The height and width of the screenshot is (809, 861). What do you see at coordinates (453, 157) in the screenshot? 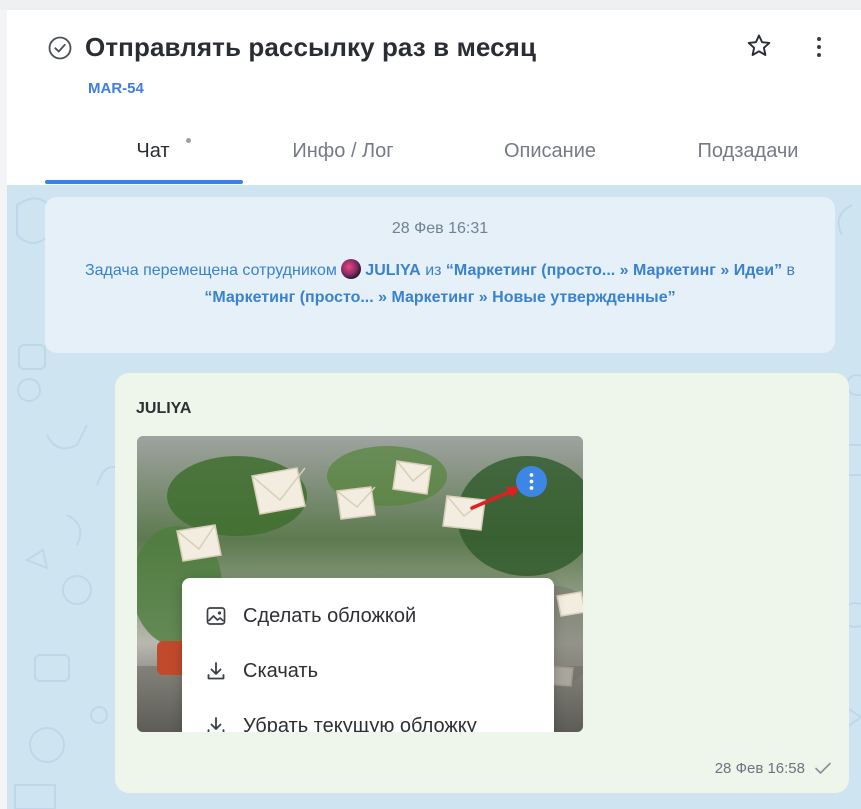
I see `tab-bar: Чат Инфо / Лог Описание Подзадачи` at bounding box center [453, 157].